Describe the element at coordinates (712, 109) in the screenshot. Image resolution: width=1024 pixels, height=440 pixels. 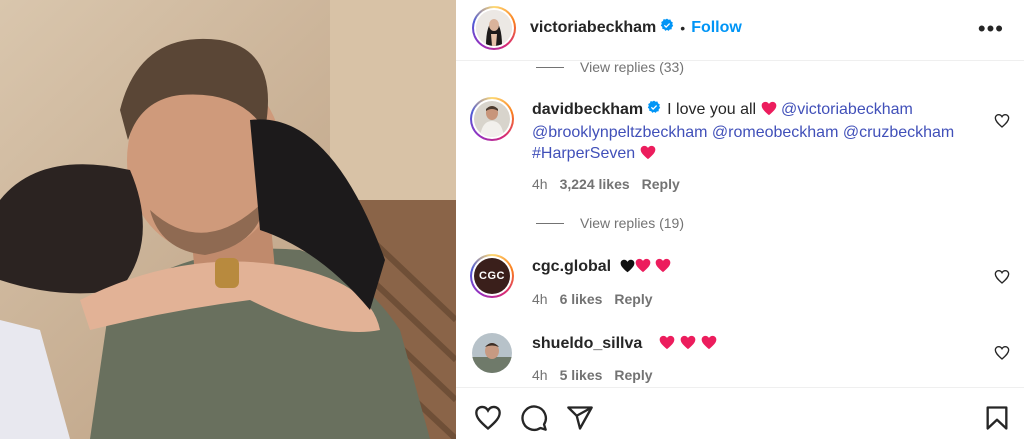
I see `comment-text: I love you all` at that location.